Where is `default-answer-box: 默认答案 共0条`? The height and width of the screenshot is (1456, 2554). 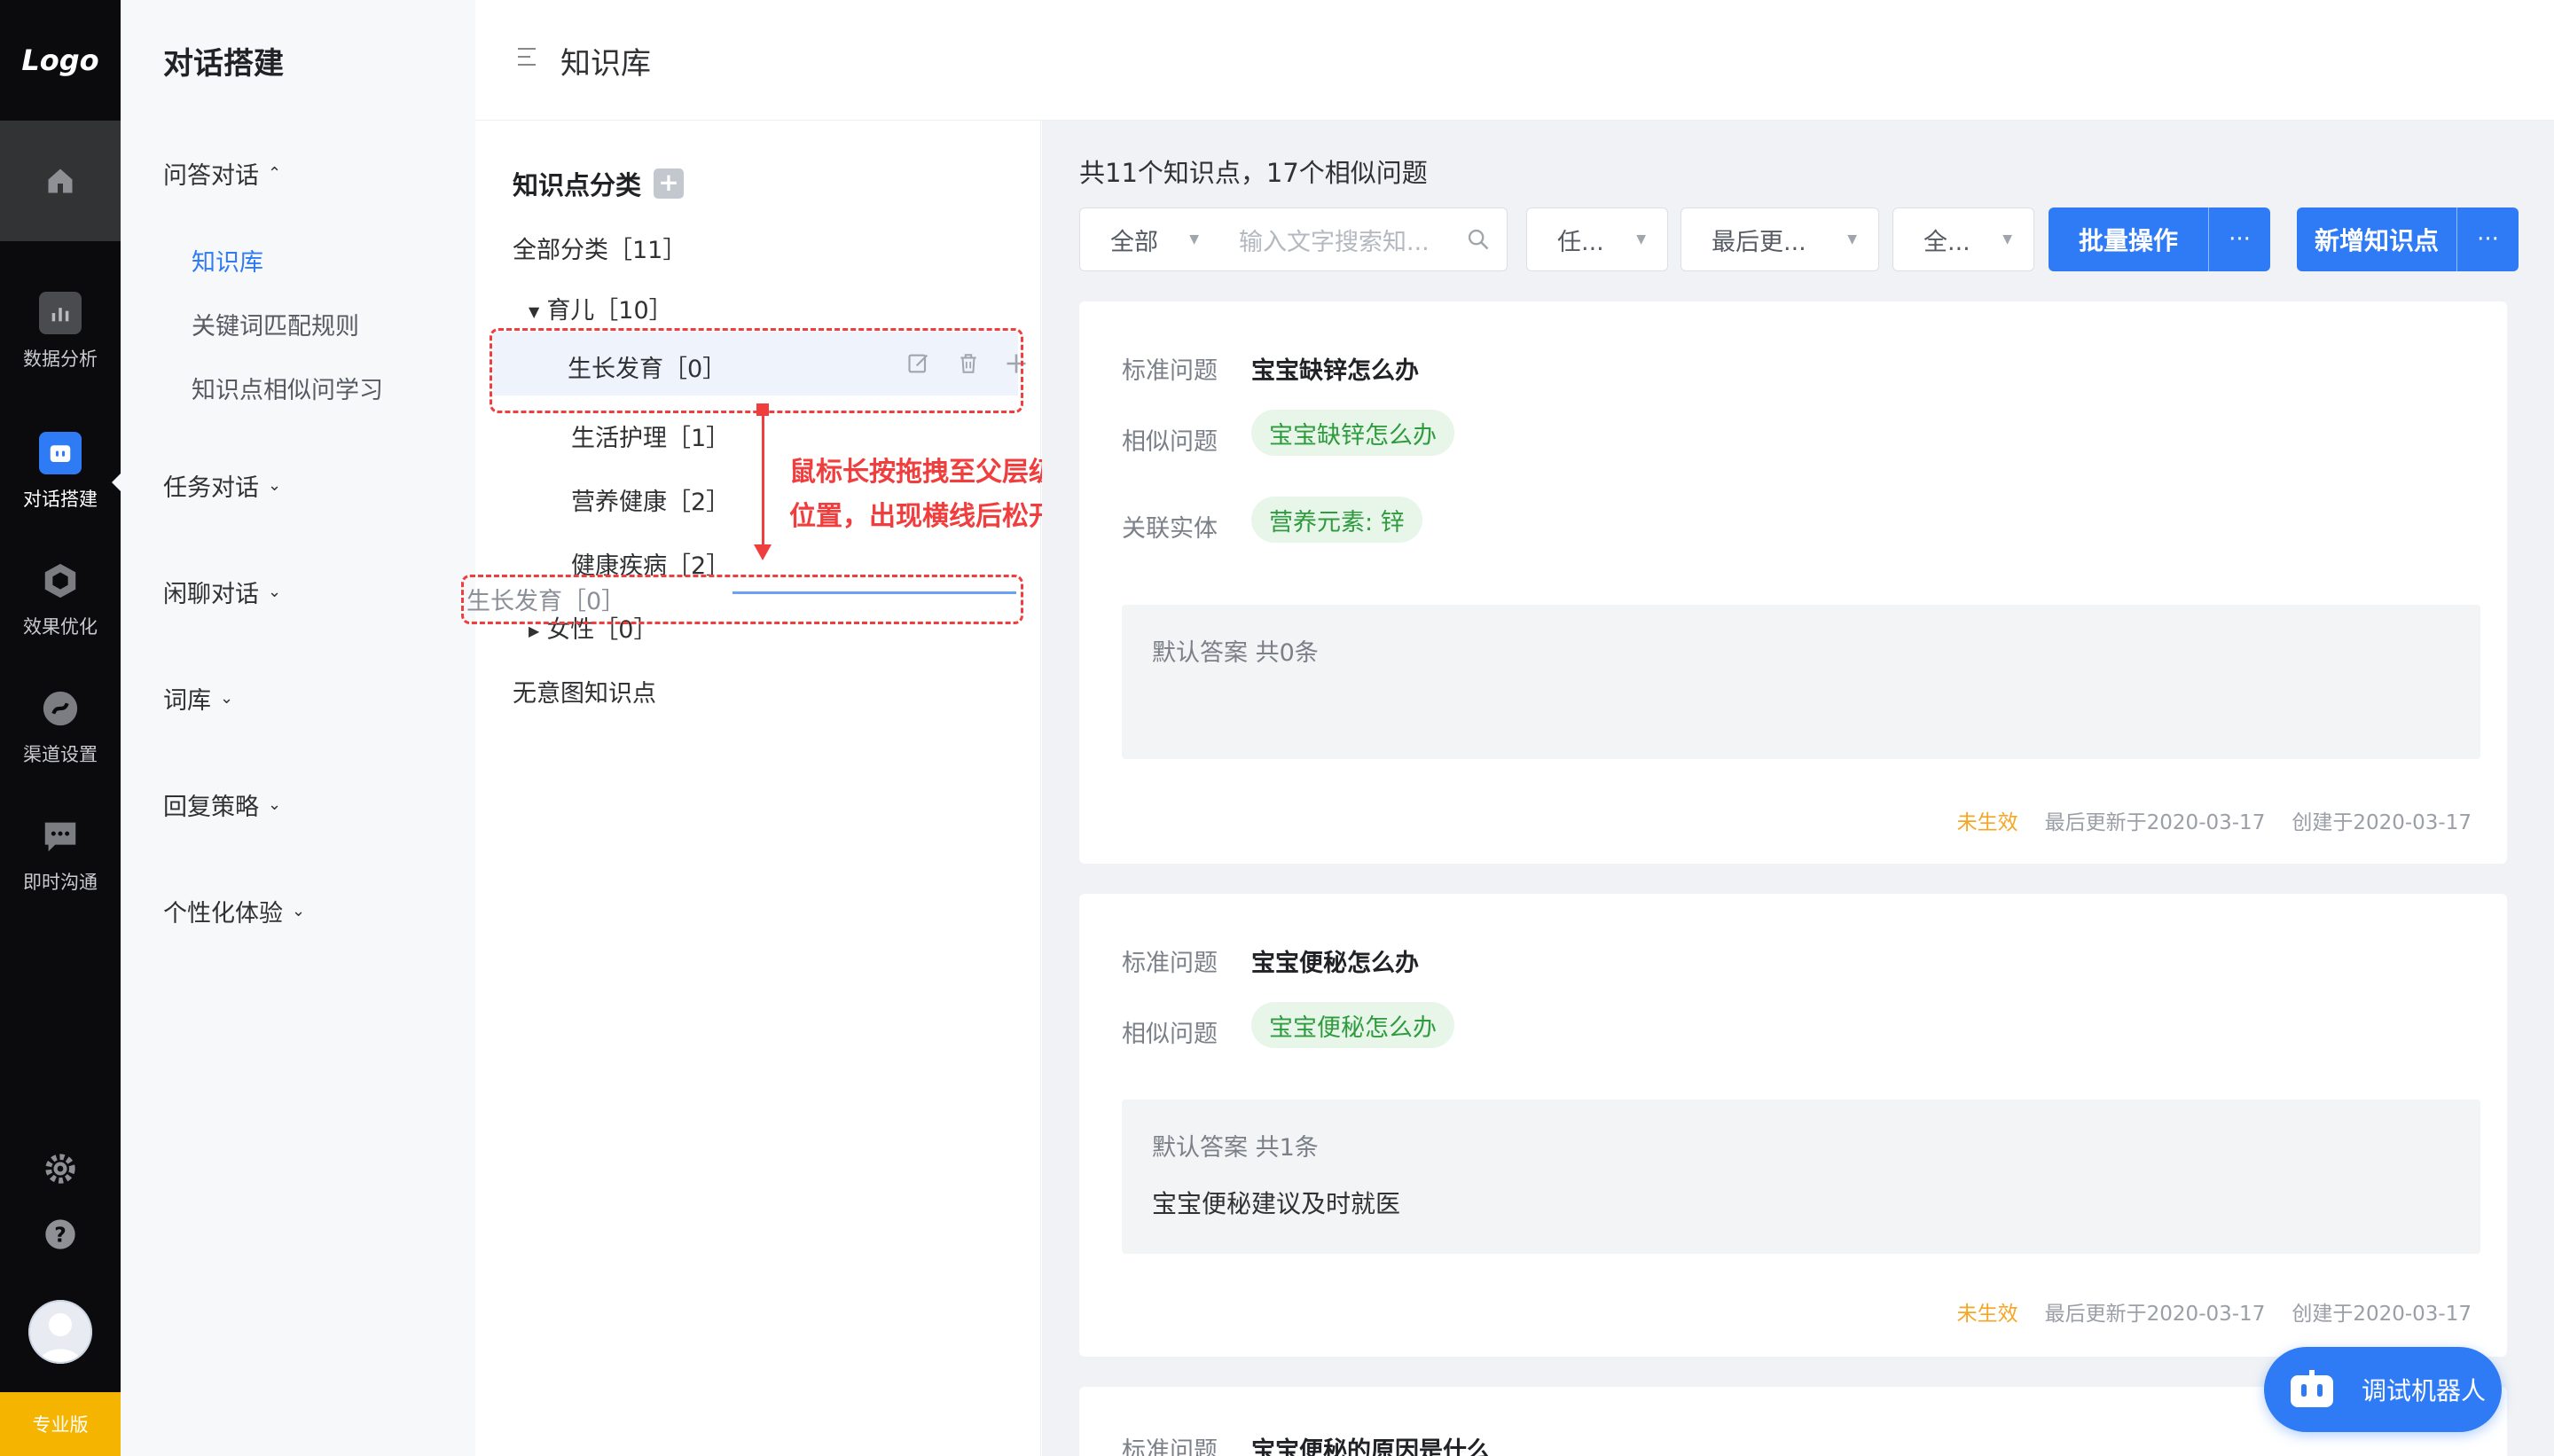 default-answer-box: 默认答案 共0条 is located at coordinates (1801, 682).